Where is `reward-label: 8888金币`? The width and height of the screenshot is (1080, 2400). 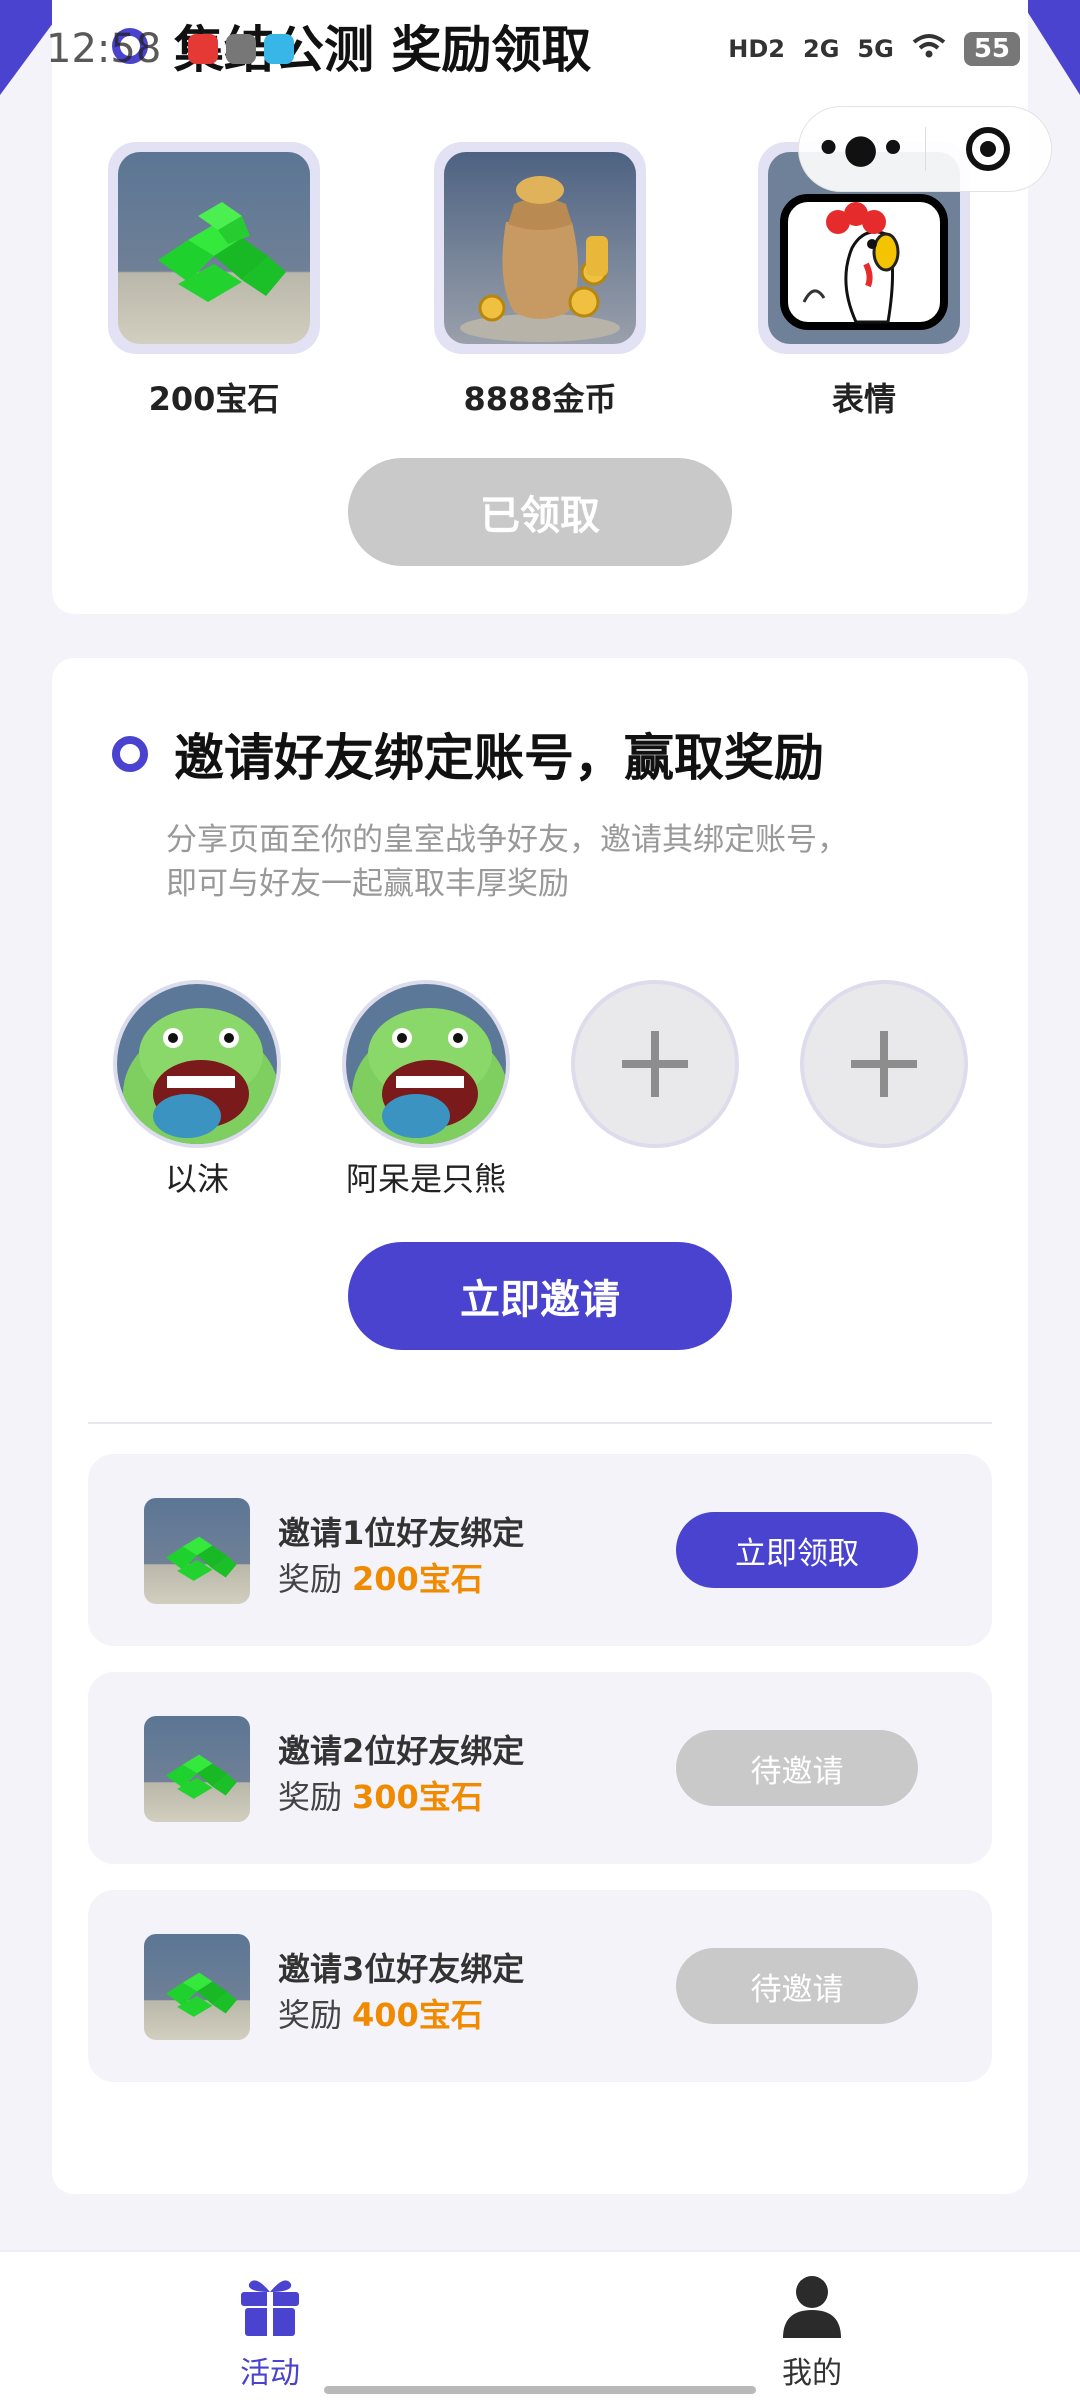 reward-label: 8888金币 is located at coordinates (540, 399).